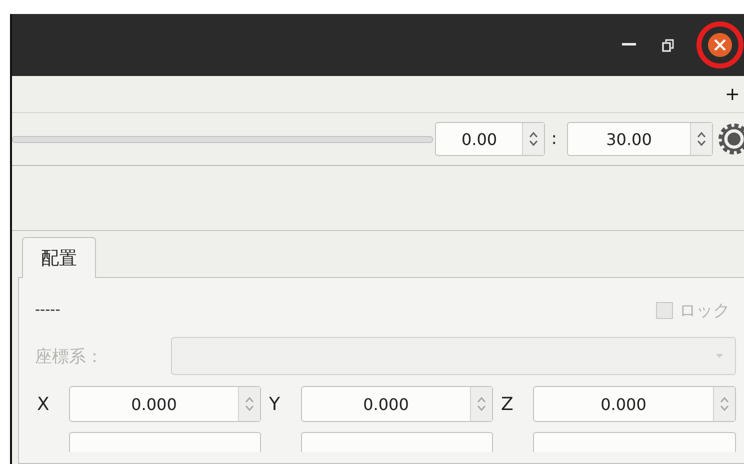  What do you see at coordinates (47, 310) in the screenshot?
I see `object-name: -----` at bounding box center [47, 310].